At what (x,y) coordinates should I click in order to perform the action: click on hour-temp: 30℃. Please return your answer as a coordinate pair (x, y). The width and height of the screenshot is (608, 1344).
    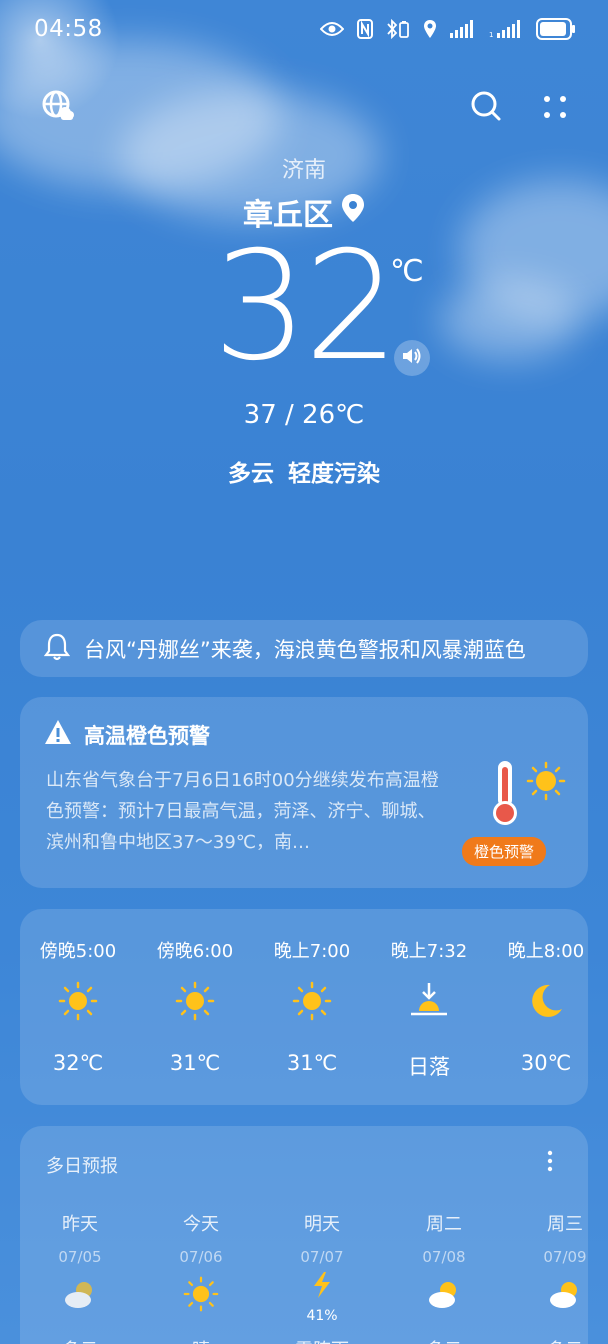
    Looking at the image, I should click on (546, 1063).